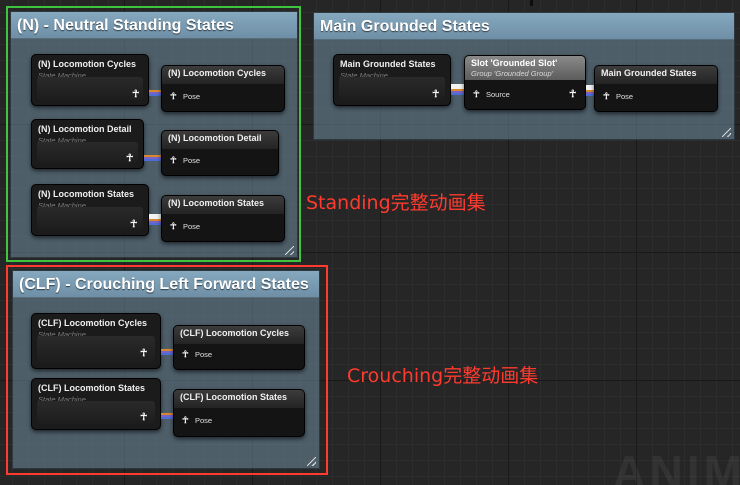  What do you see at coordinates (239, 347) in the screenshot?
I see `output-pose-node: (CLF) Locomotion Cycles ☥ Pose` at bounding box center [239, 347].